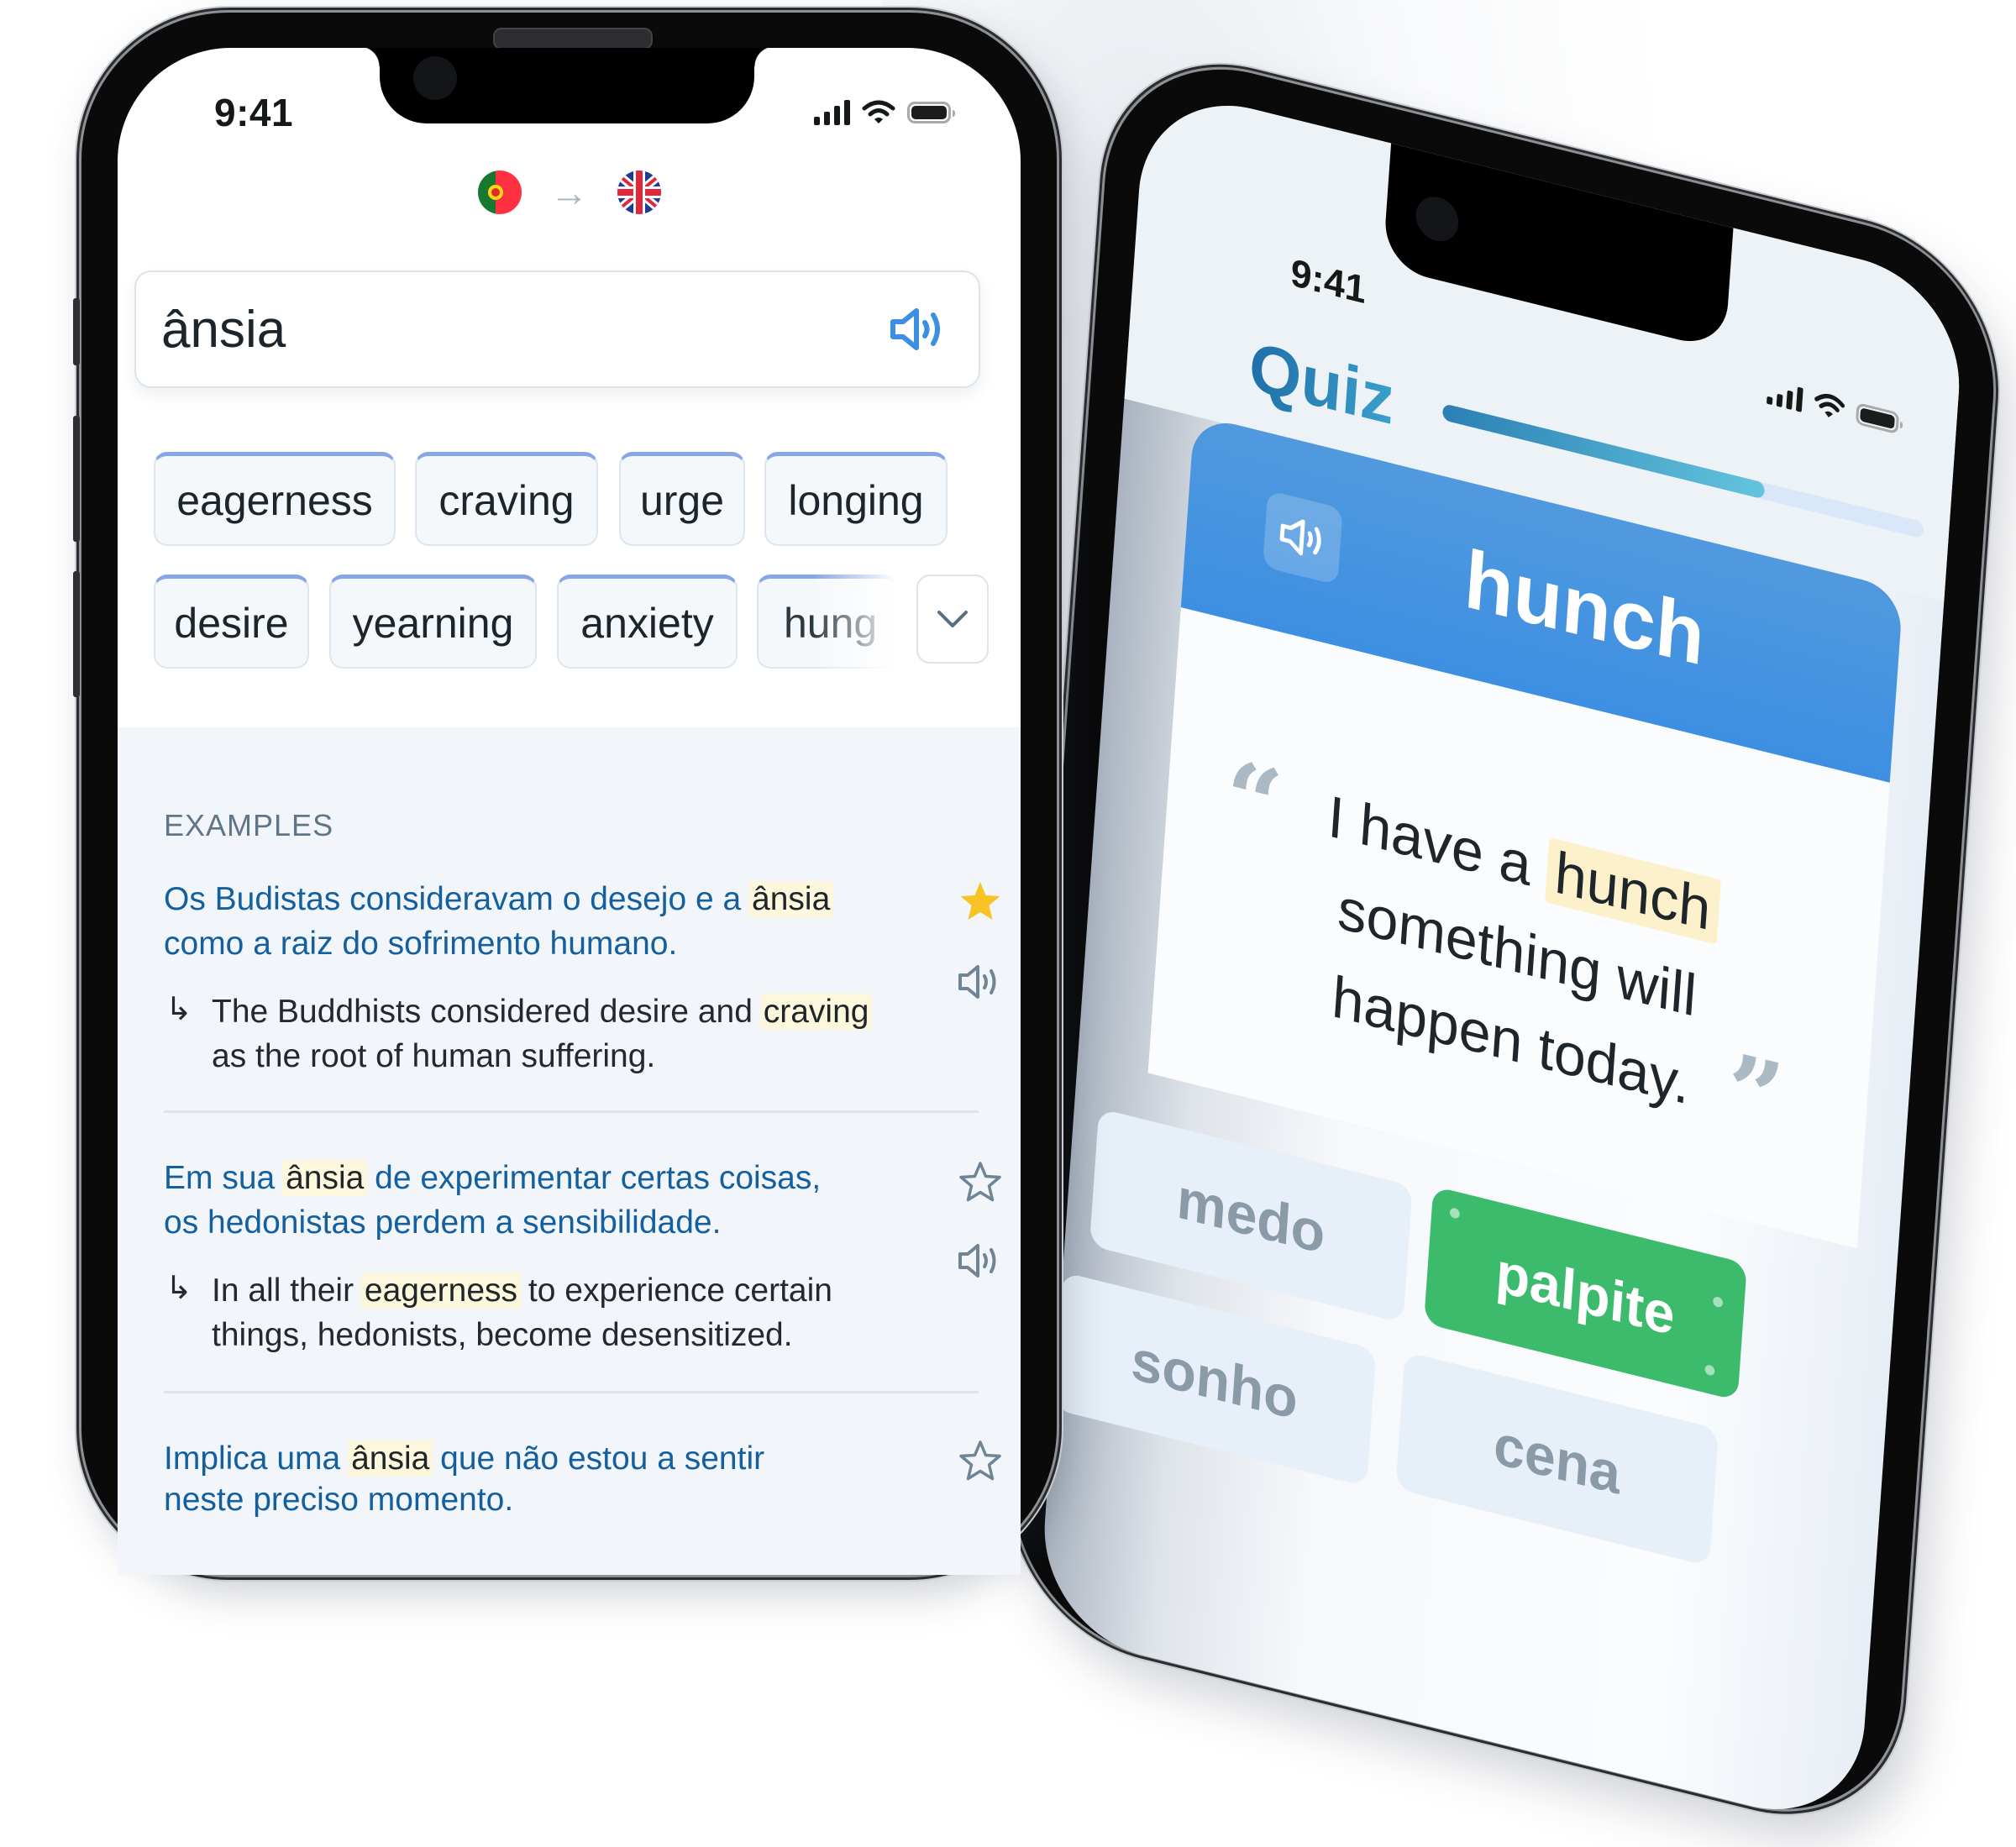 The height and width of the screenshot is (1847, 2016). Describe the element at coordinates (421, 944) in the screenshot. I see `example-text: como a raiz do sofrimento humano.` at that location.